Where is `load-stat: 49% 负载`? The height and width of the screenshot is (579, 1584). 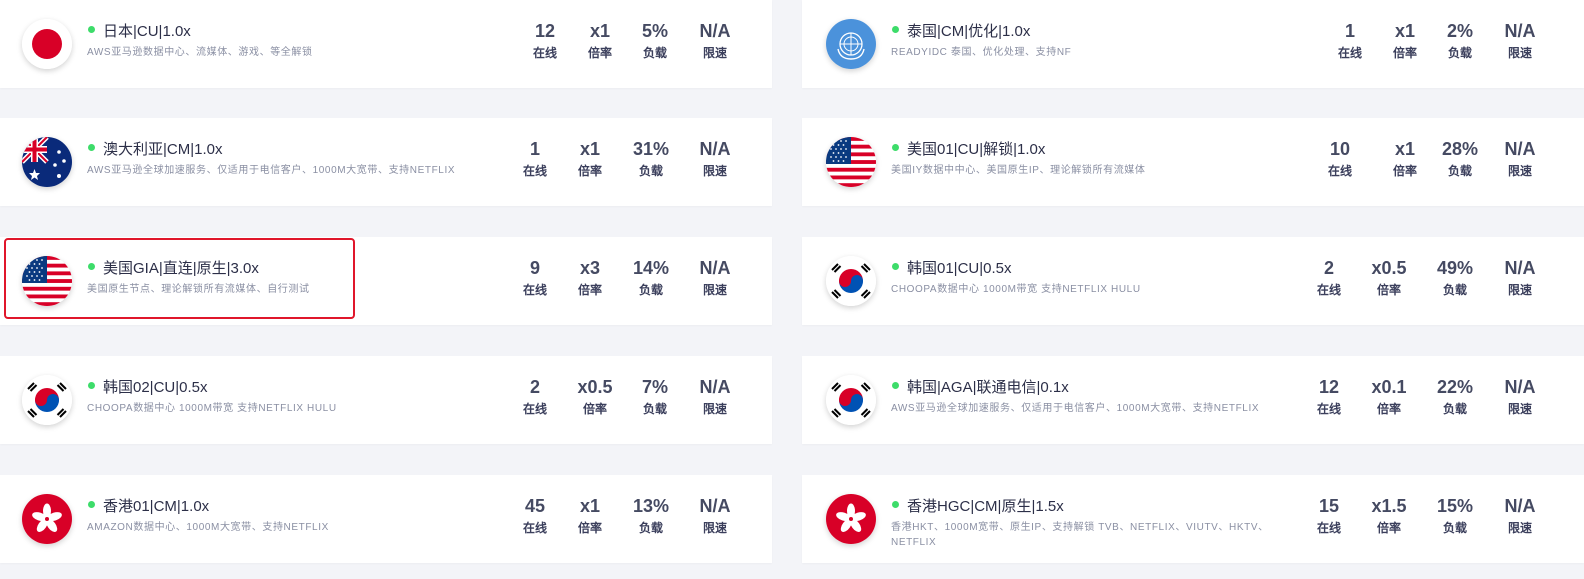 load-stat: 49% 负载 is located at coordinates (1455, 277).